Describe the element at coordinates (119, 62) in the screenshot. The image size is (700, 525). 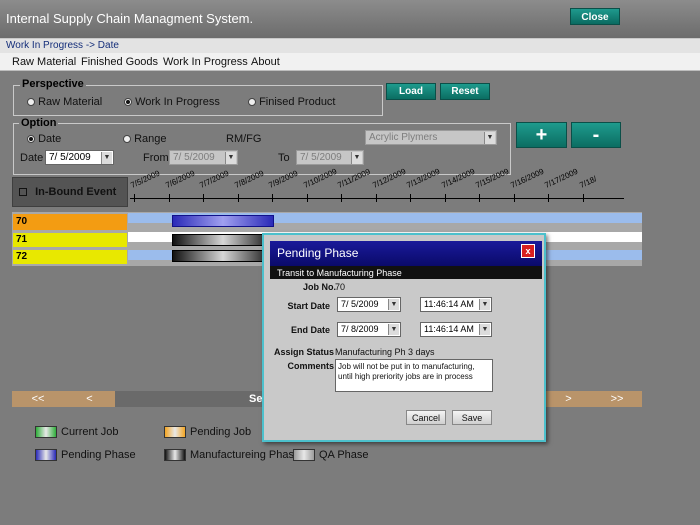
I see `menu-item-finished-goods: Finished Goods` at that location.